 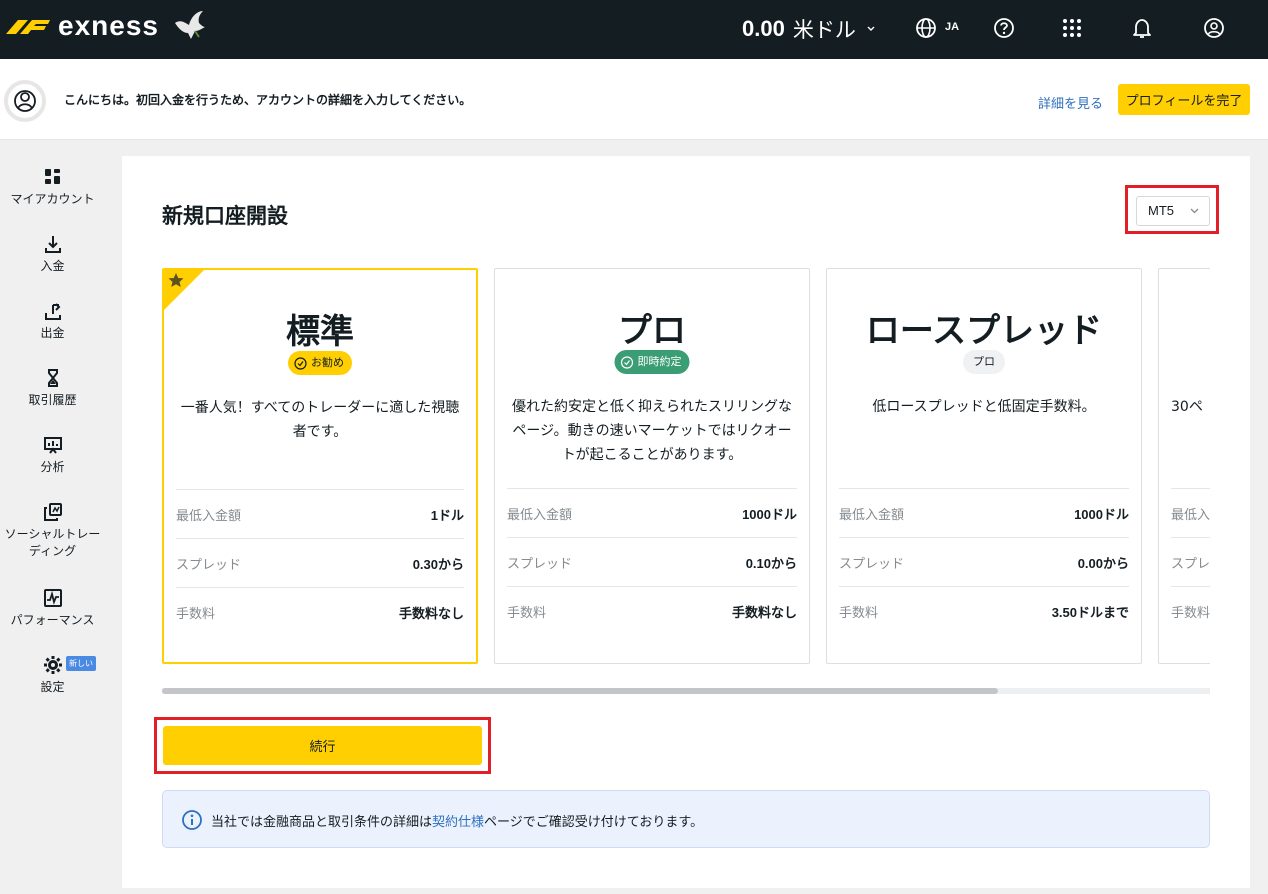 What do you see at coordinates (320, 611) in the screenshot?
I see `card-row-commission: 手数料 手数料なし` at bounding box center [320, 611].